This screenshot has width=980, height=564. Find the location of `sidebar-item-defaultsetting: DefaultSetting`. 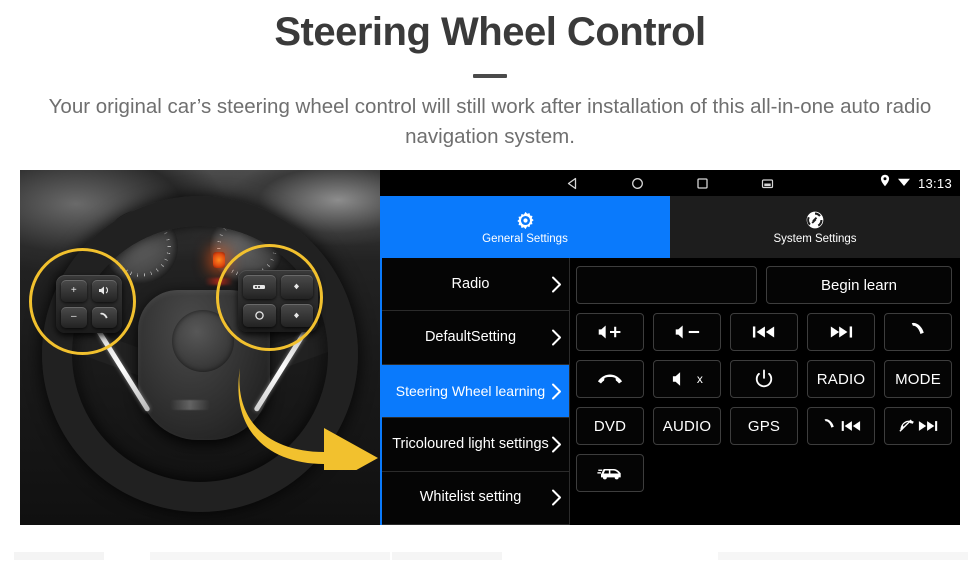

sidebar-item-defaultsetting: DefaultSetting is located at coordinates (475, 338).